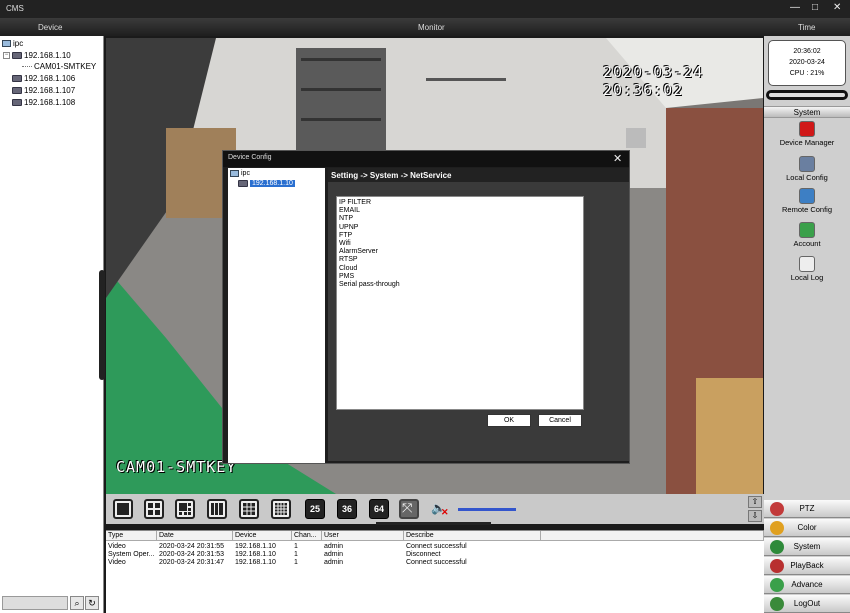 The height and width of the screenshot is (613, 850). I want to click on netservice-item: AlarmServer, so click(460, 252).